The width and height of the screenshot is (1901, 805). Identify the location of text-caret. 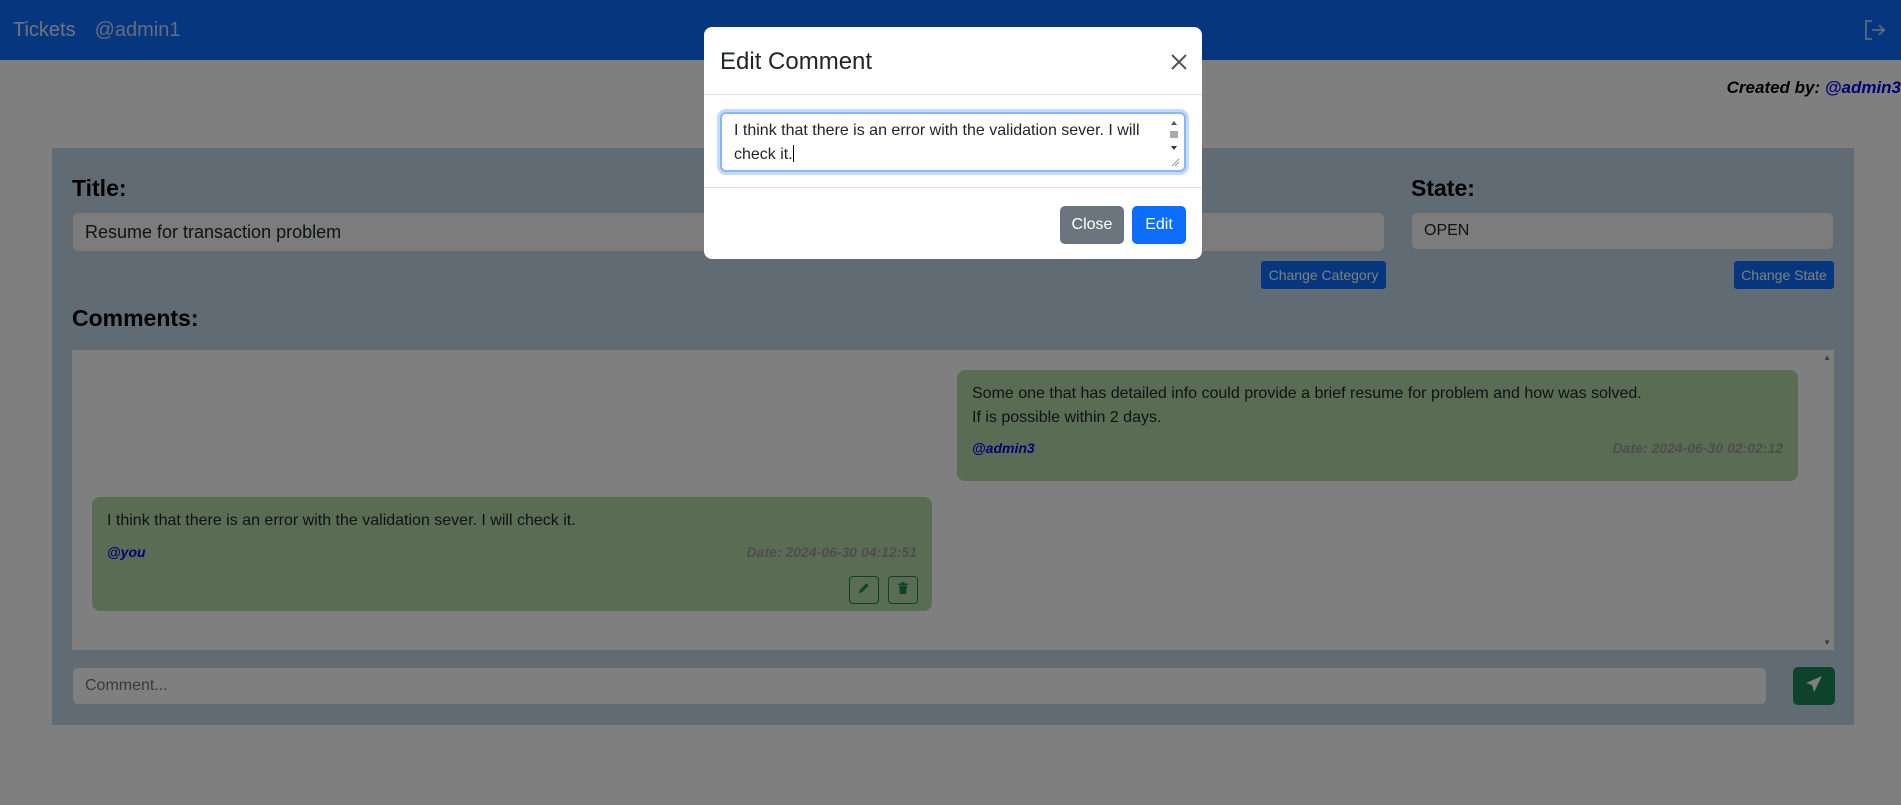
(793, 153).